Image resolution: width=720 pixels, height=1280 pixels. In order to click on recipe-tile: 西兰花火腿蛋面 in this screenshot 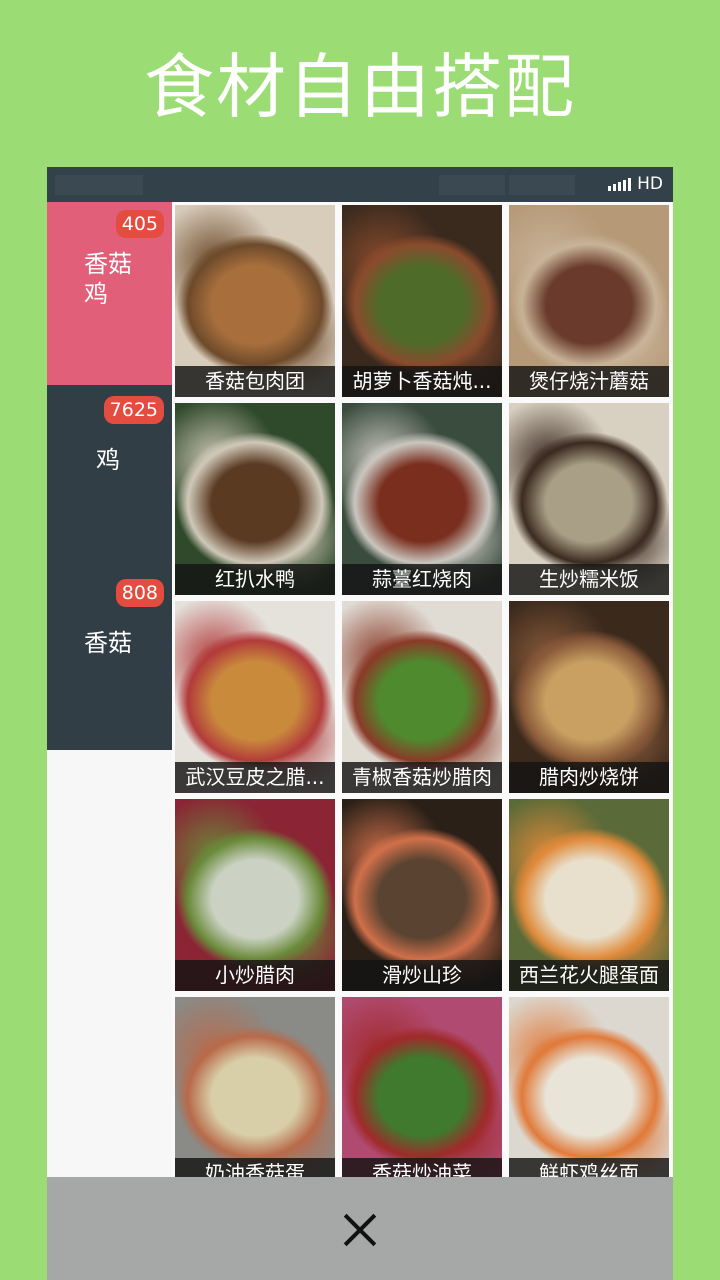, I will do `click(589, 895)`.